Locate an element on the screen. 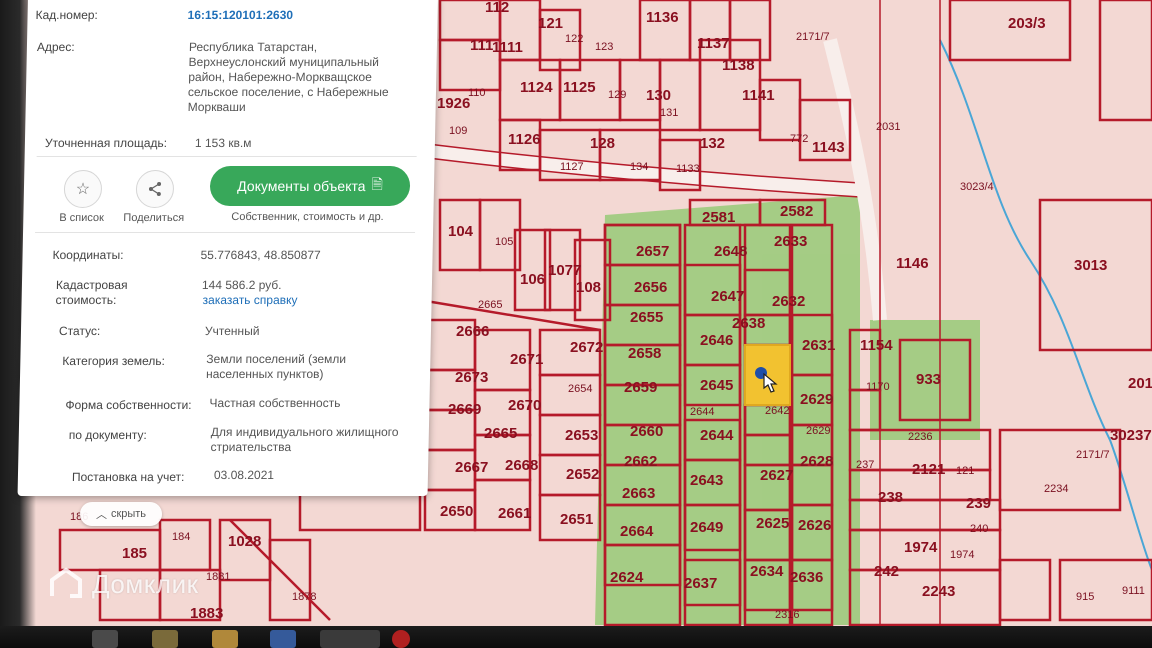 The height and width of the screenshot is (648, 1152). parcel-number-label: 110 is located at coordinates (477, 93).